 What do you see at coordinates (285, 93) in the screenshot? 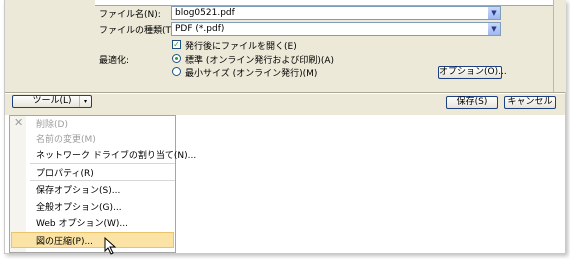
I see `dialog-separator` at bounding box center [285, 93].